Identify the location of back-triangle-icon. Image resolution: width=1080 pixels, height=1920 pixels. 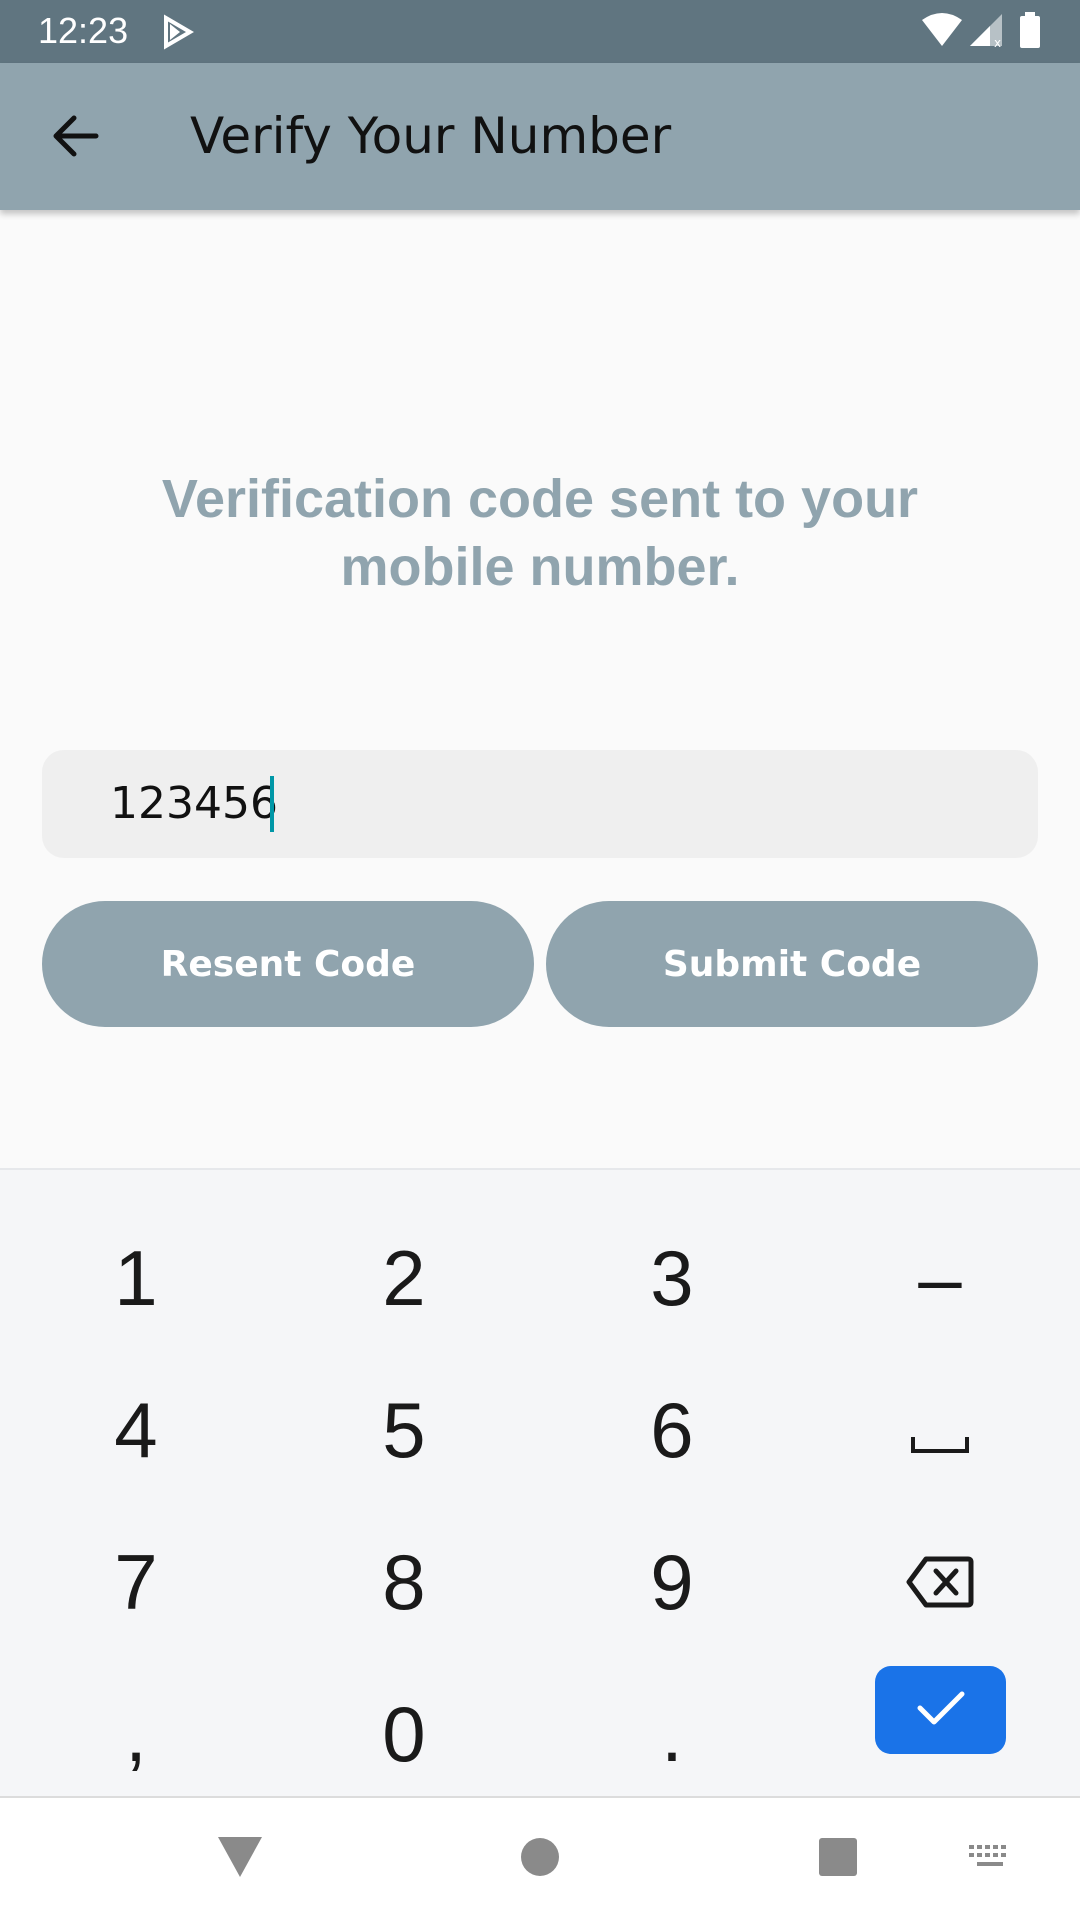
(240, 1859).